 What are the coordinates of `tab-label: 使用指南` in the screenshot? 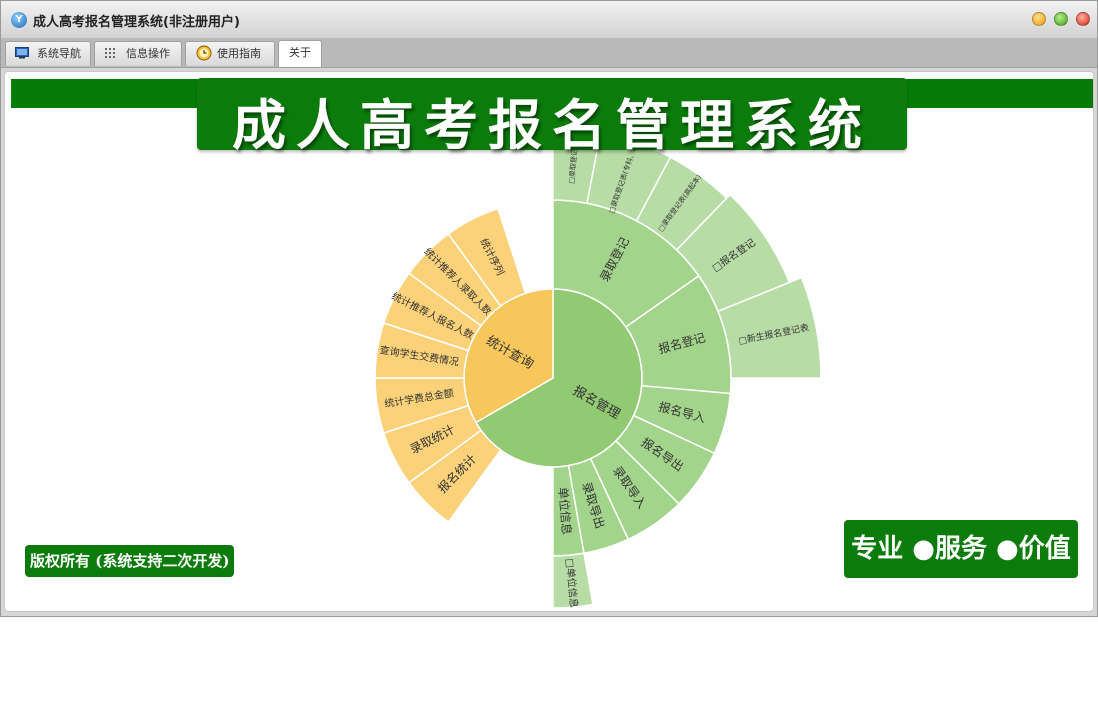 It's located at (239, 53).